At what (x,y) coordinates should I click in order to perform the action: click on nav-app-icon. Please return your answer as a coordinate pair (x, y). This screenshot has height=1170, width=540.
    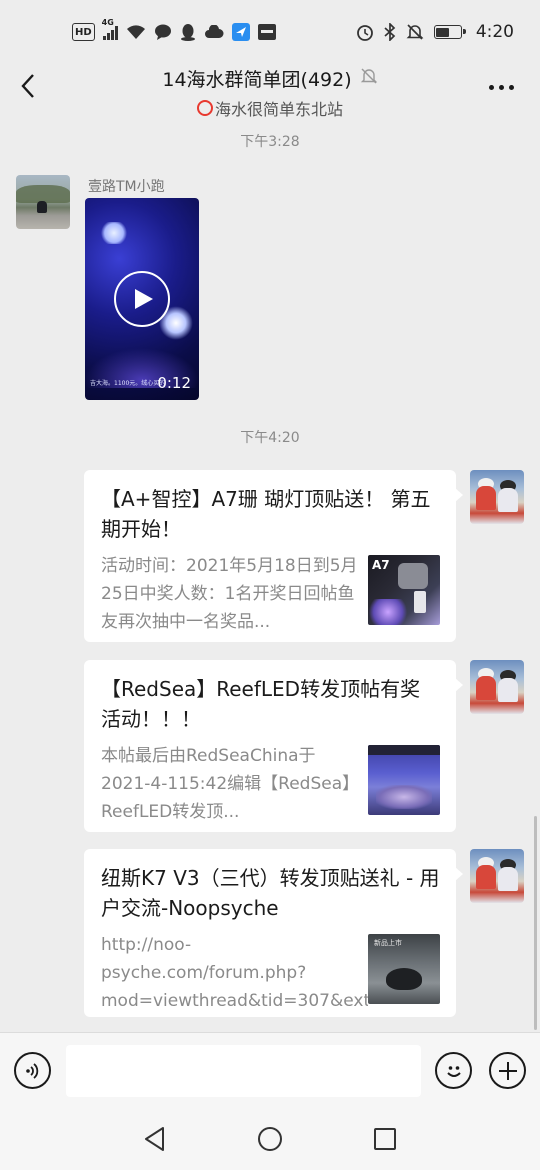
    Looking at the image, I should click on (240, 32).